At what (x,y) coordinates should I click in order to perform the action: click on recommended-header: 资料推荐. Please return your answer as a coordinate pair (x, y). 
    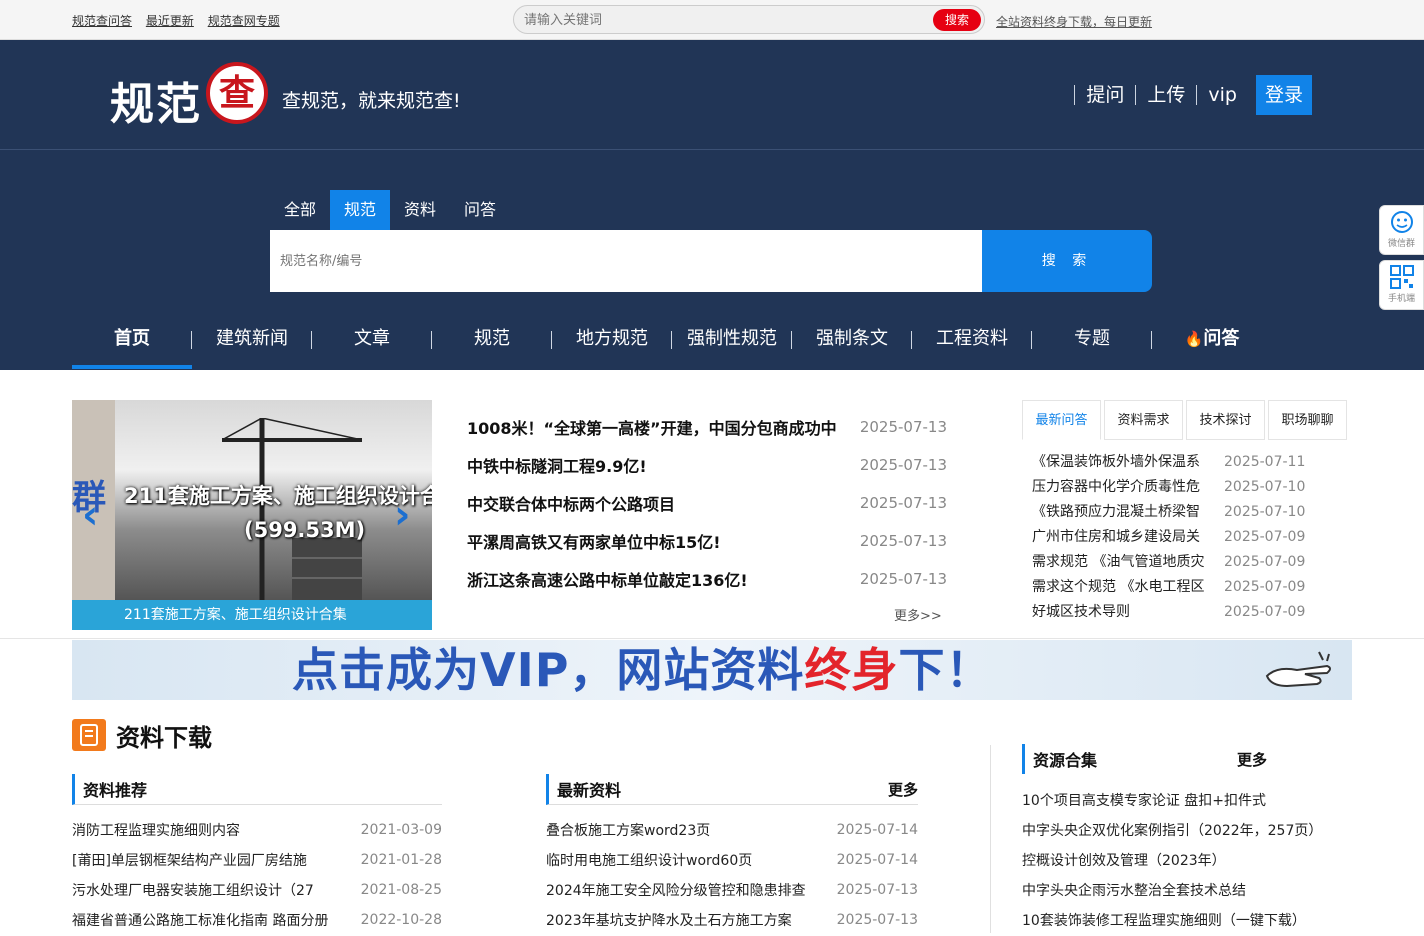
    Looking at the image, I should click on (257, 789).